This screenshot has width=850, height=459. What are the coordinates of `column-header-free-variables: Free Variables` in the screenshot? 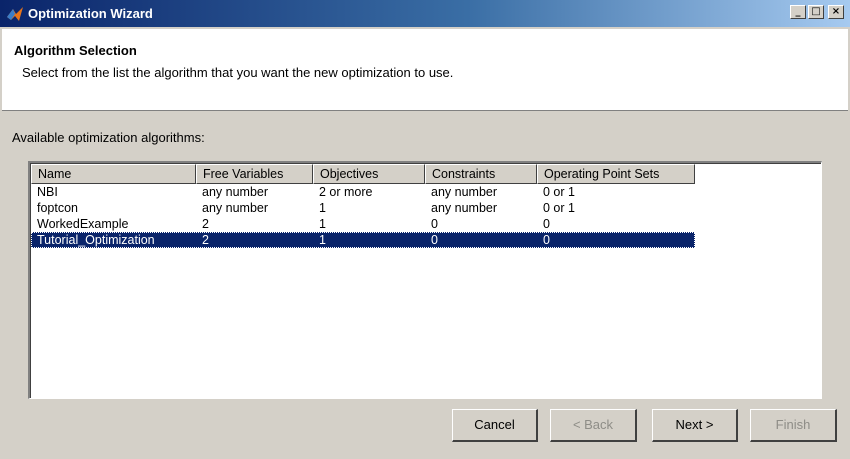 It's located at (254, 174).